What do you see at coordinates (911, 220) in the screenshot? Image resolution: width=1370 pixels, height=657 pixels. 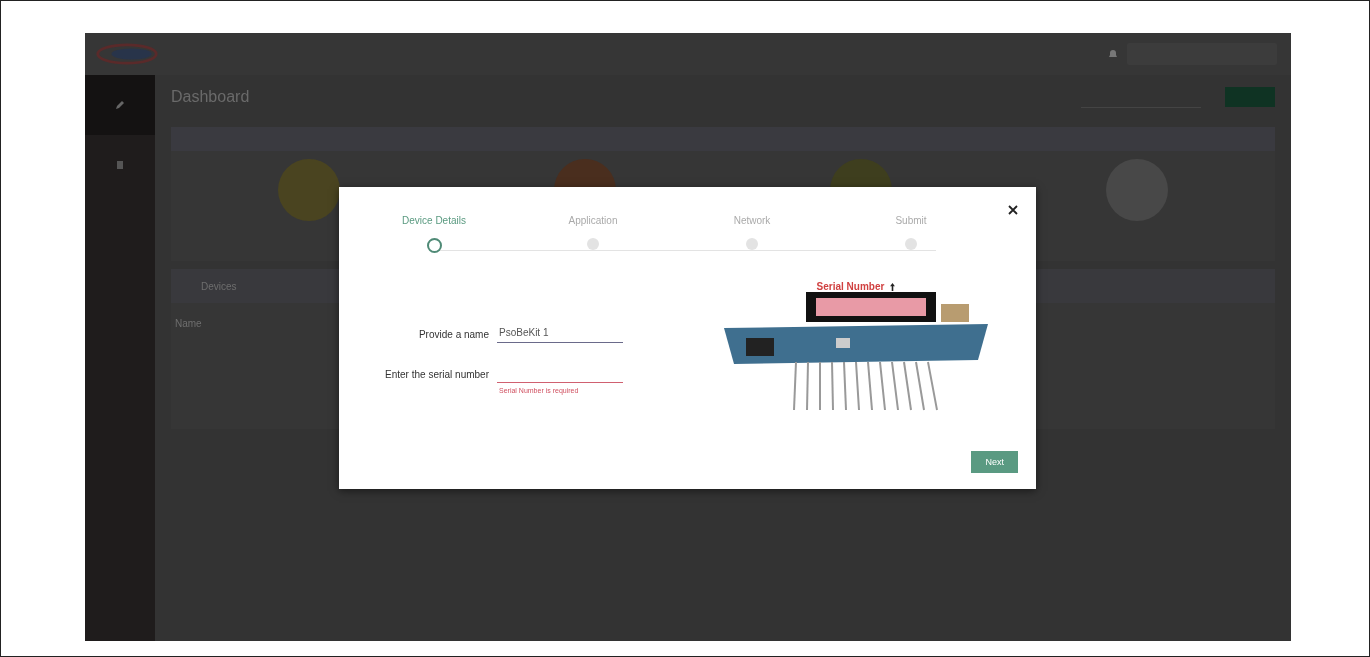 I see `step-label: Submit` at bounding box center [911, 220].